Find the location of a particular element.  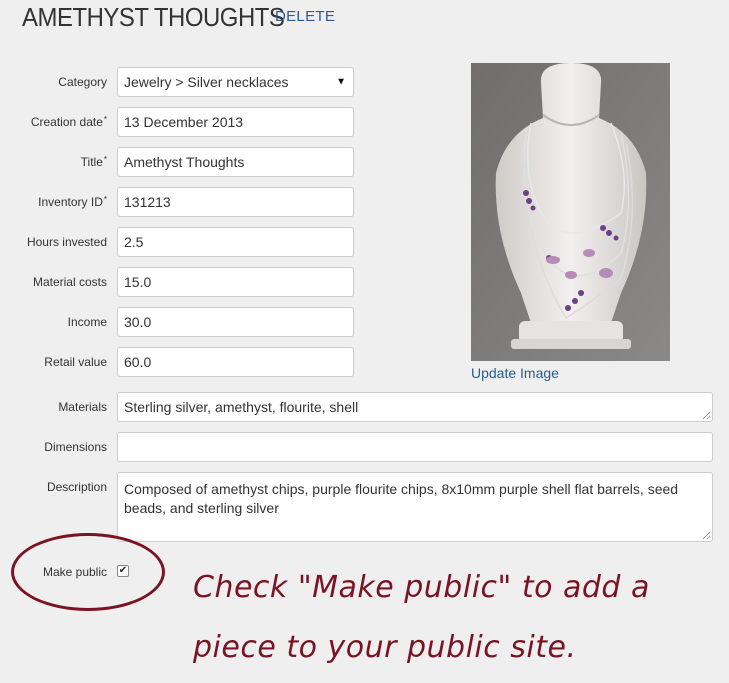

update-image-link: Update Image is located at coordinates (515, 373).